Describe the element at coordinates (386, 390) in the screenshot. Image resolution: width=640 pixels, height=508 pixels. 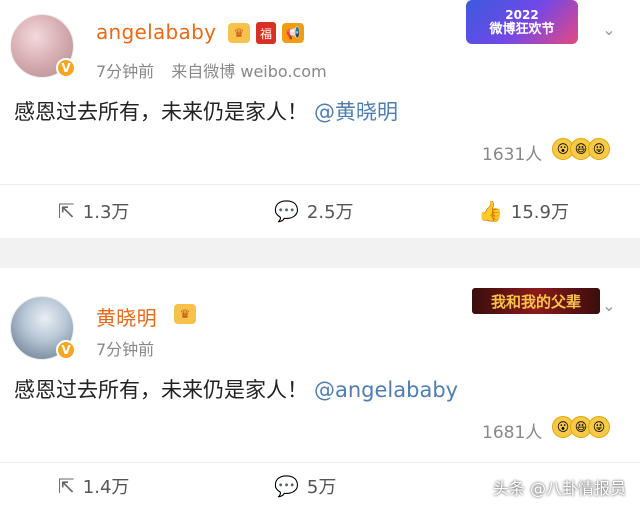
I see `mention-link: @angelababy` at that location.